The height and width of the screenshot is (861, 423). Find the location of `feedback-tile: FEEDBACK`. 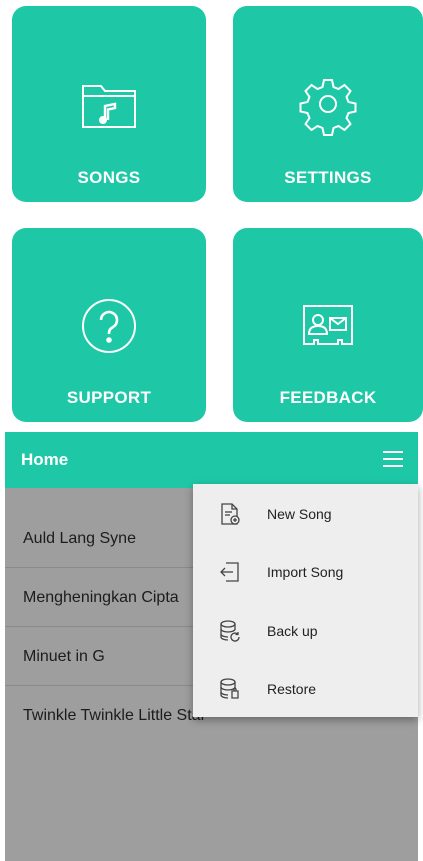

feedback-tile: FEEDBACK is located at coordinates (328, 325).